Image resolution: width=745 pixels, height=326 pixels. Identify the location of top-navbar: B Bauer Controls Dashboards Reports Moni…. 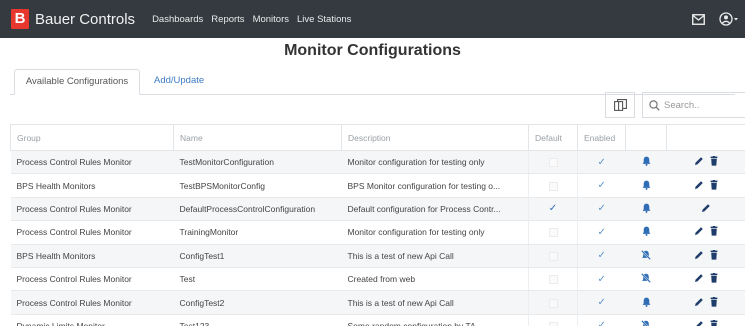
(372, 19).